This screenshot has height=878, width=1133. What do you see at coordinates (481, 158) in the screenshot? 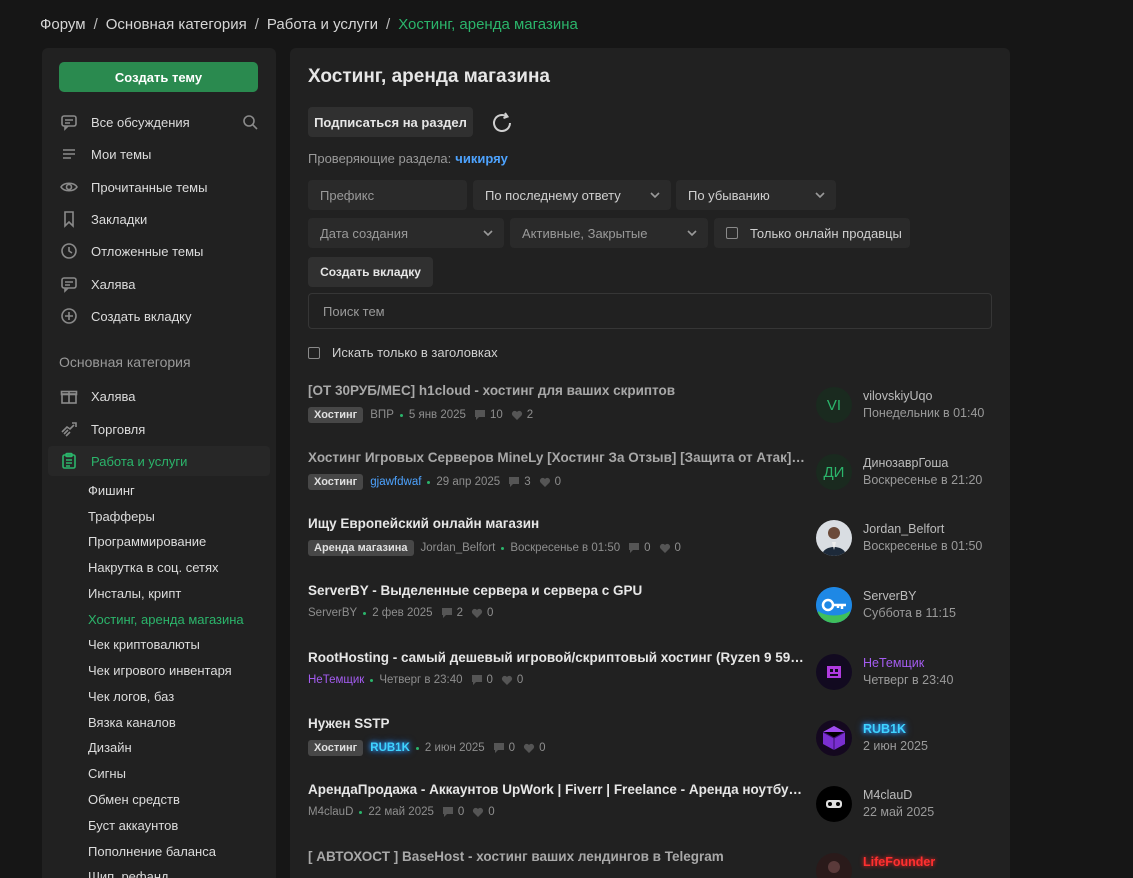
I see `reviewer-link: чикиряу` at bounding box center [481, 158].